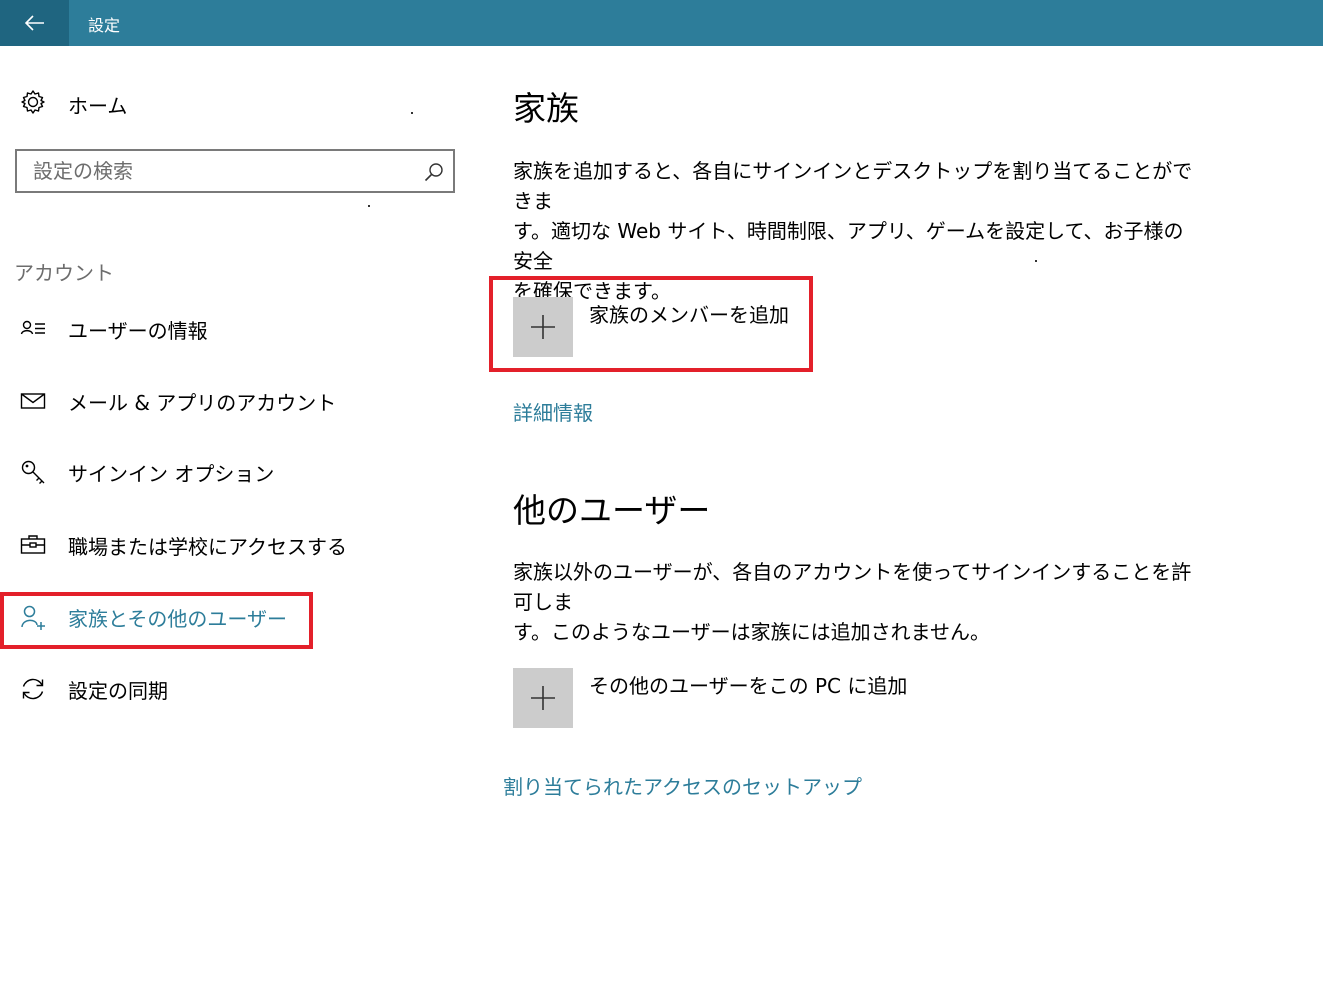 The height and width of the screenshot is (1005, 1323). I want to click on sidebar-item-label: 家族とその他のユーザー, so click(177, 618).